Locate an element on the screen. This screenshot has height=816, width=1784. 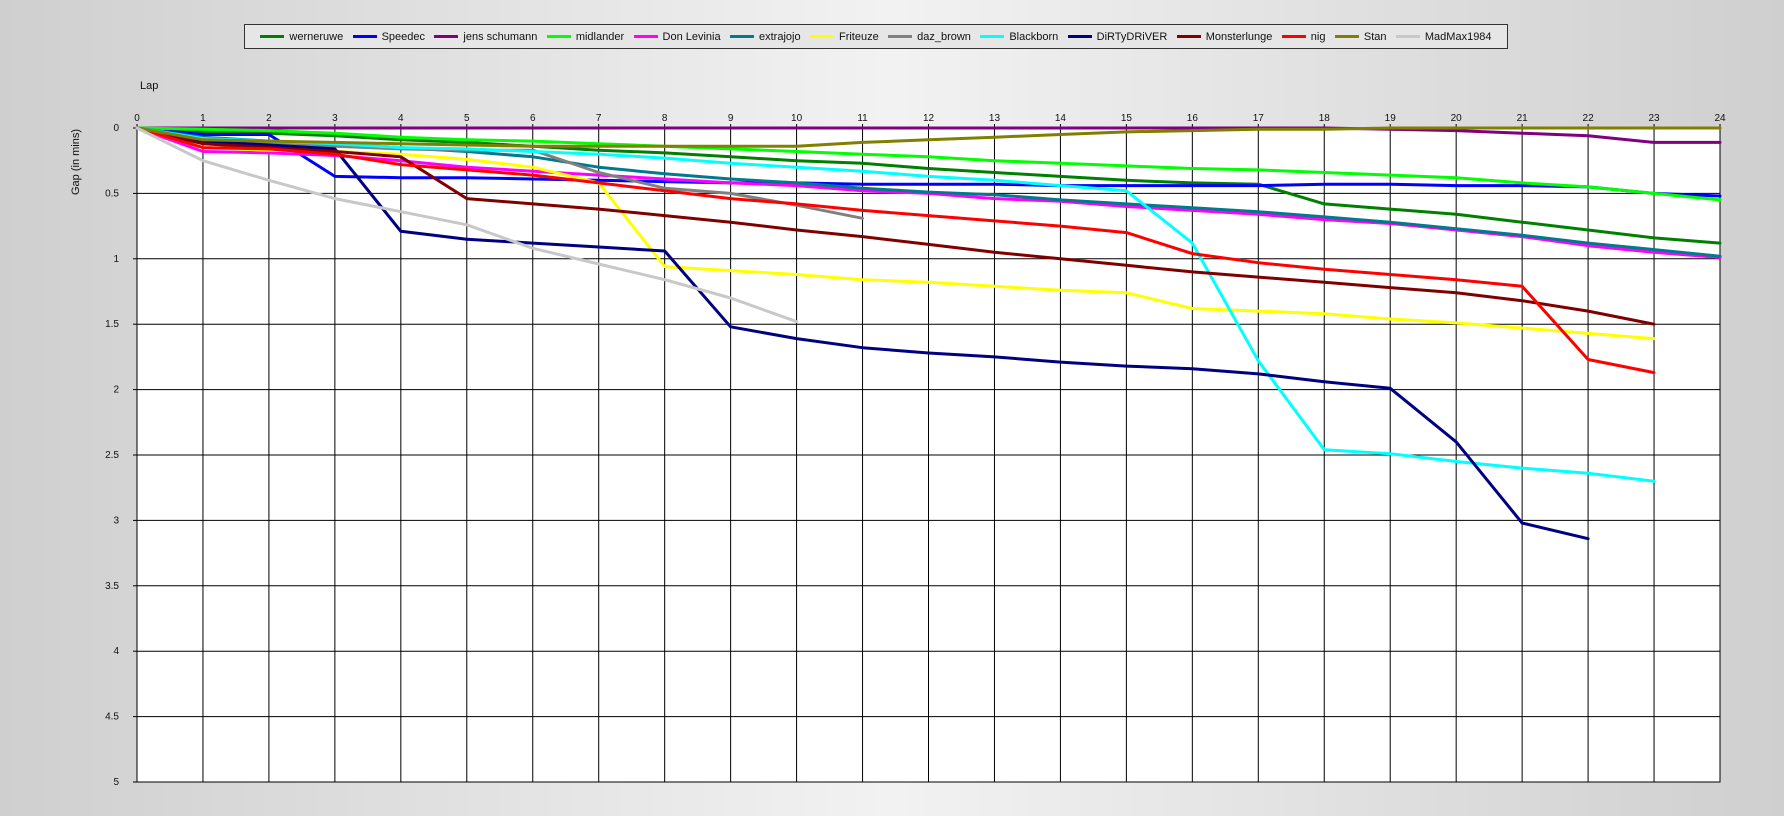
x-tick-label: 24 is located at coordinates (1720, 118).